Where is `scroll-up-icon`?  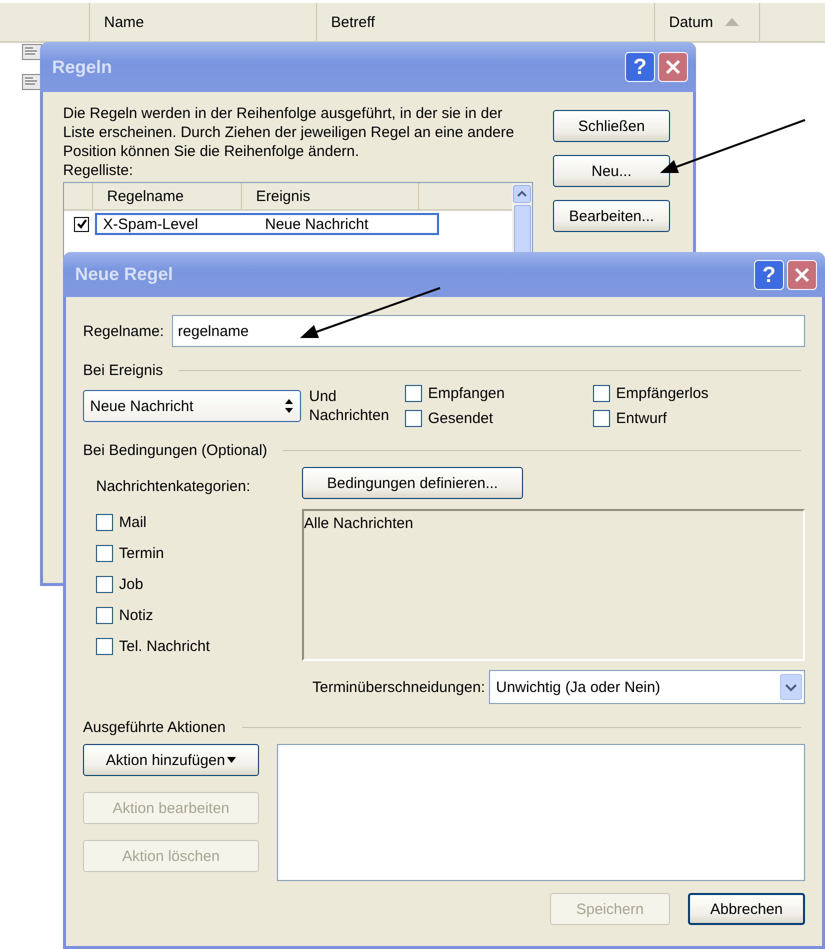 scroll-up-icon is located at coordinates (522, 194).